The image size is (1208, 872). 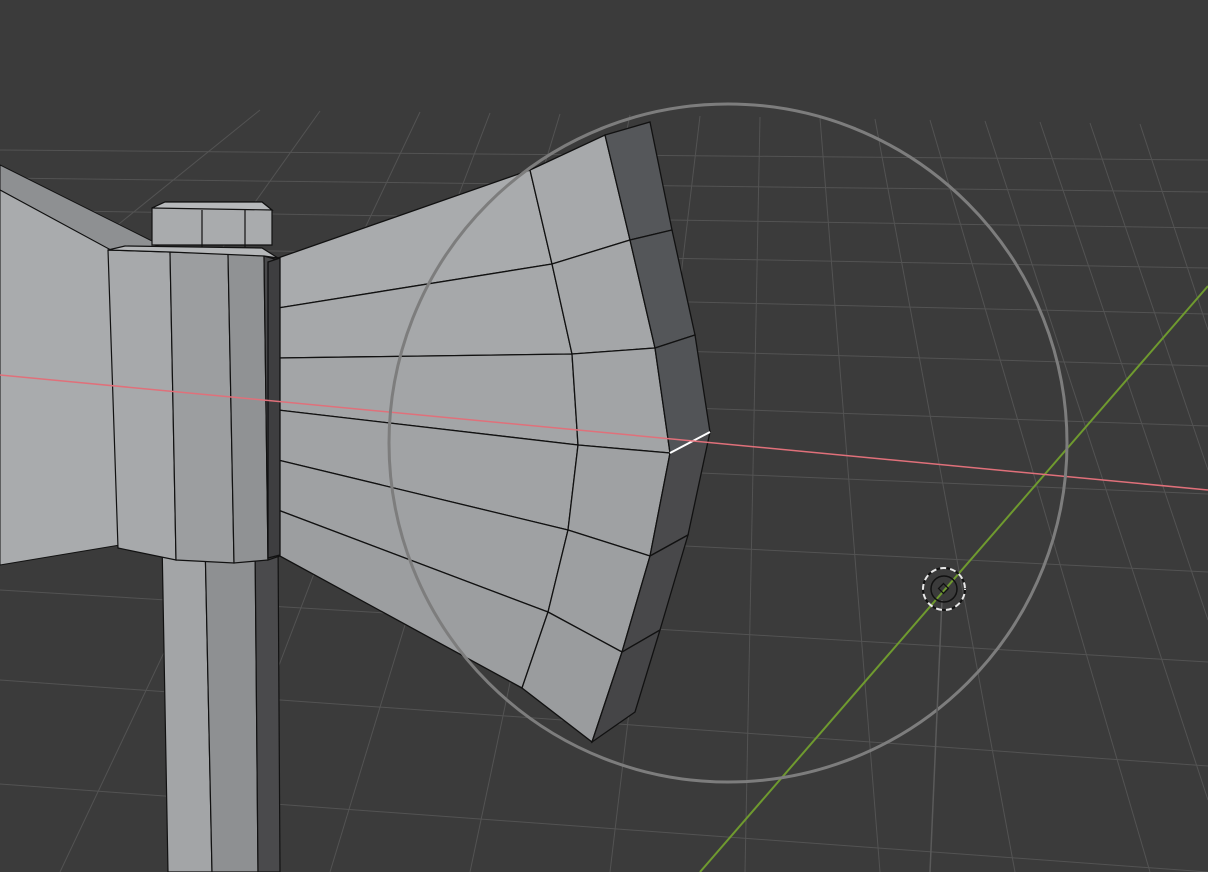 I want to click on axe-handle, so click(x=221, y=705).